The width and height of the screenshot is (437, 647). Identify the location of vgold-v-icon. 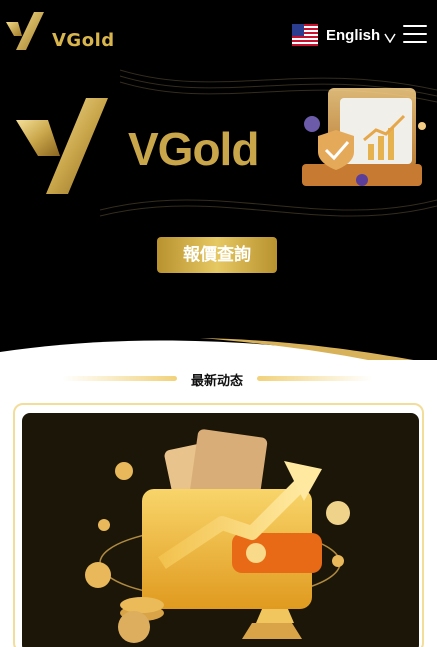
(25, 31).